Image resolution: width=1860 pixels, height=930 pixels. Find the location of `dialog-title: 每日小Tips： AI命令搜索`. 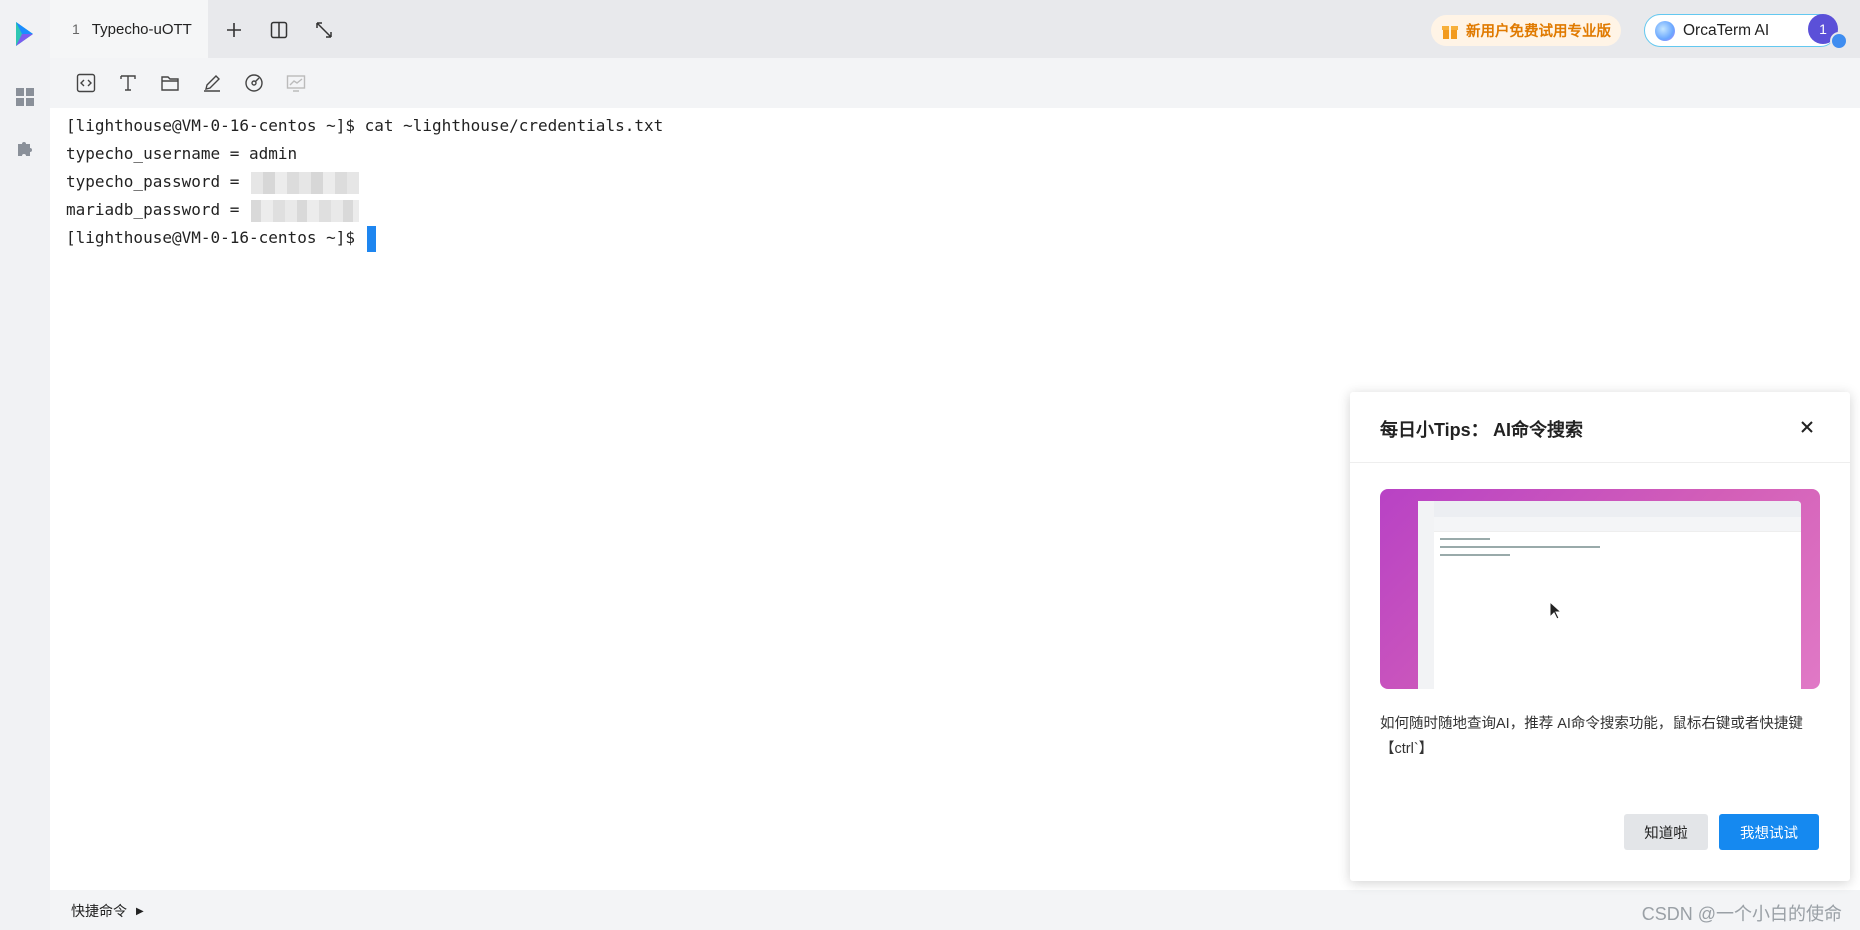

dialog-title: 每日小Tips： AI命令搜索 is located at coordinates (1482, 430).